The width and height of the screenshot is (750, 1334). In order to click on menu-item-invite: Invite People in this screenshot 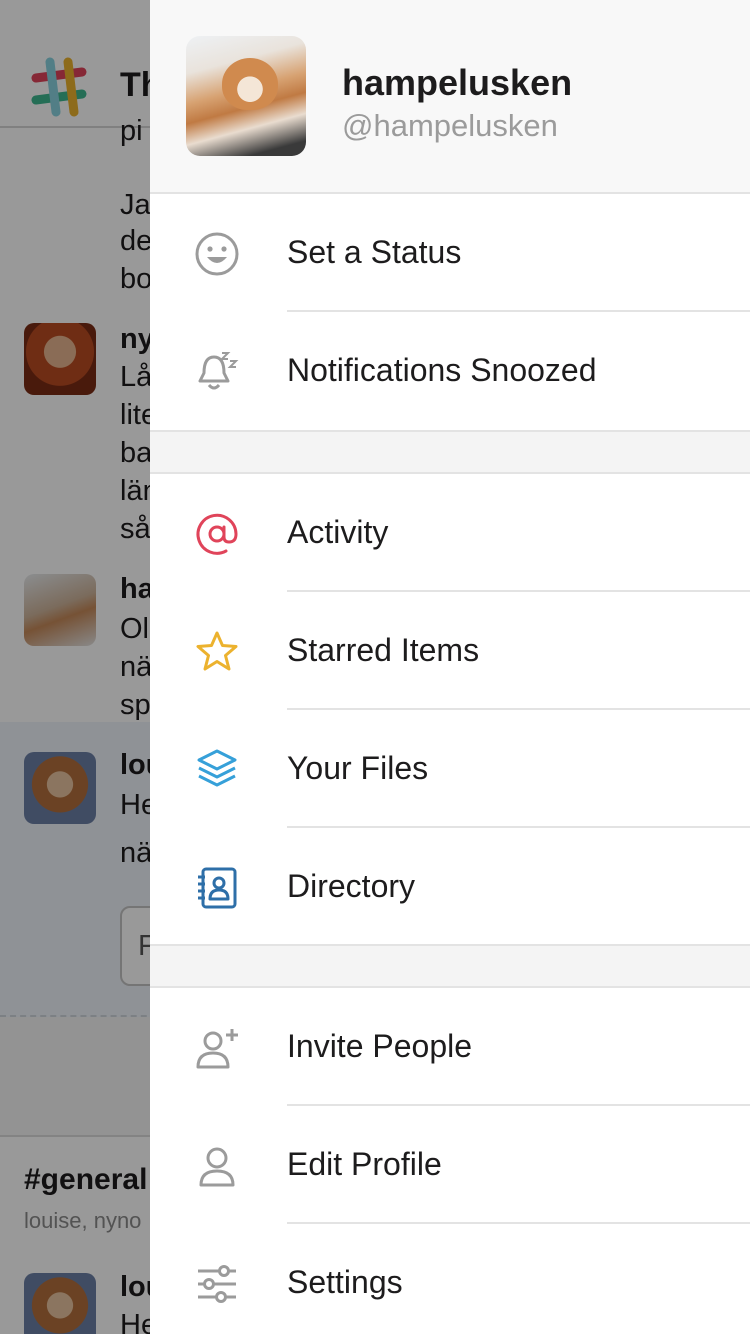, I will do `click(450, 1047)`.